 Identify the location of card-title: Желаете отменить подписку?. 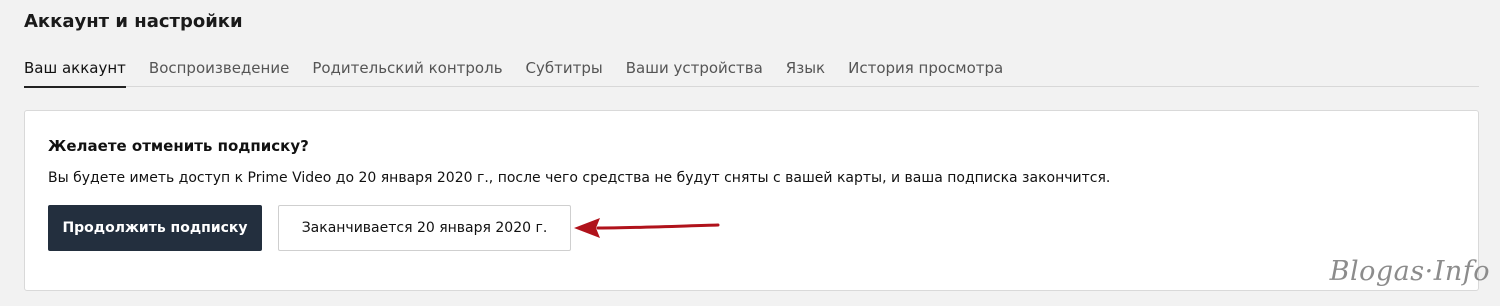
(178, 146).